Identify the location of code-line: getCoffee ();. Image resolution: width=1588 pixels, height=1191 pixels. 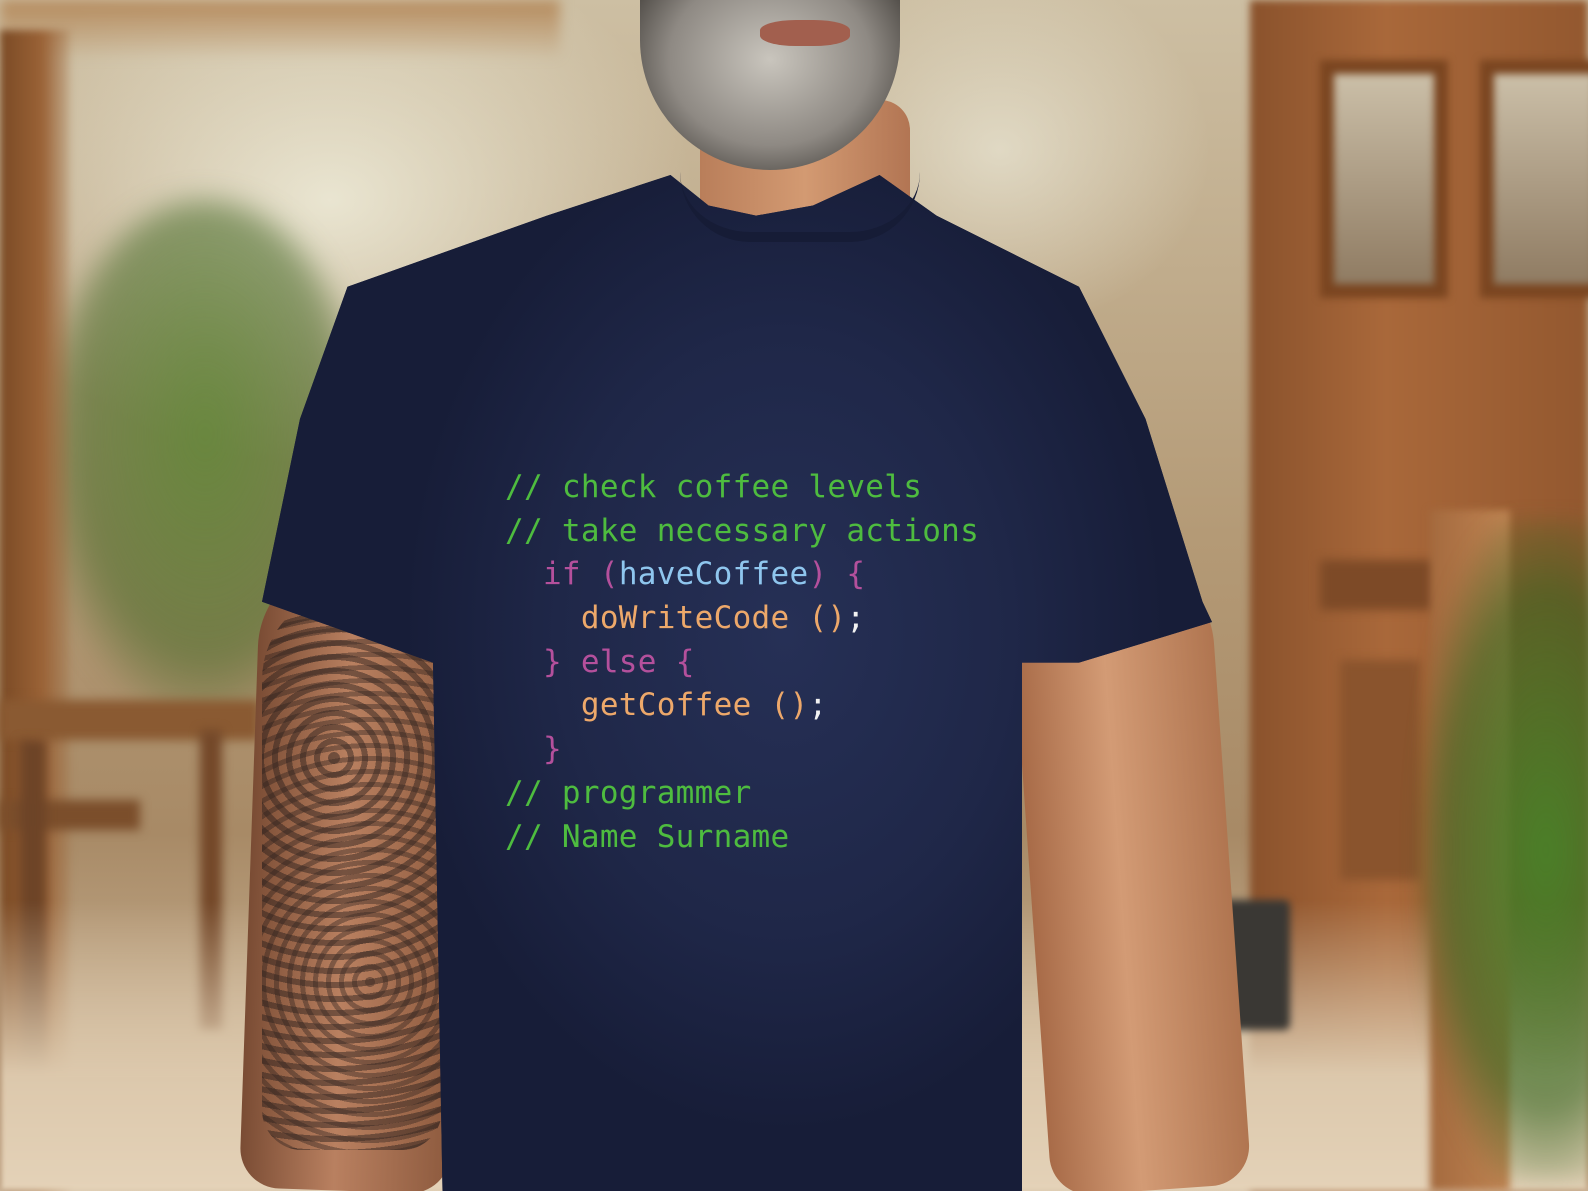
(742, 706).